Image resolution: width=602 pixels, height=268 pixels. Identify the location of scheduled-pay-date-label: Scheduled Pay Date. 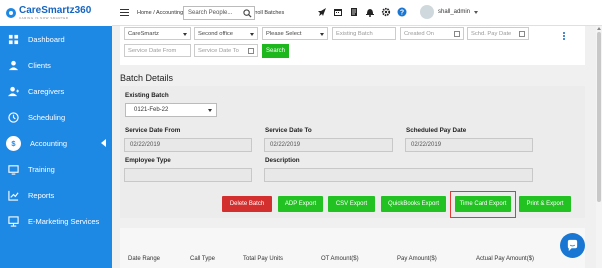
(436, 130).